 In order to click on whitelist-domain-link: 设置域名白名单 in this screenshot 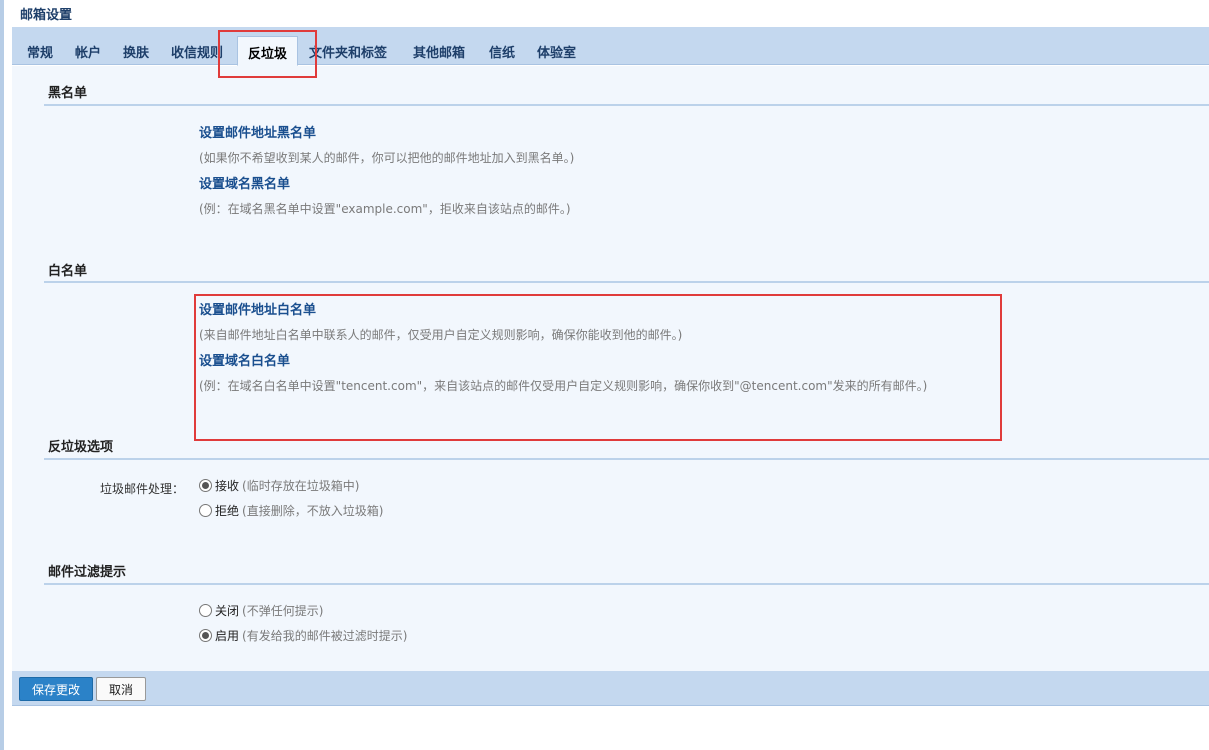, I will do `click(244, 359)`.